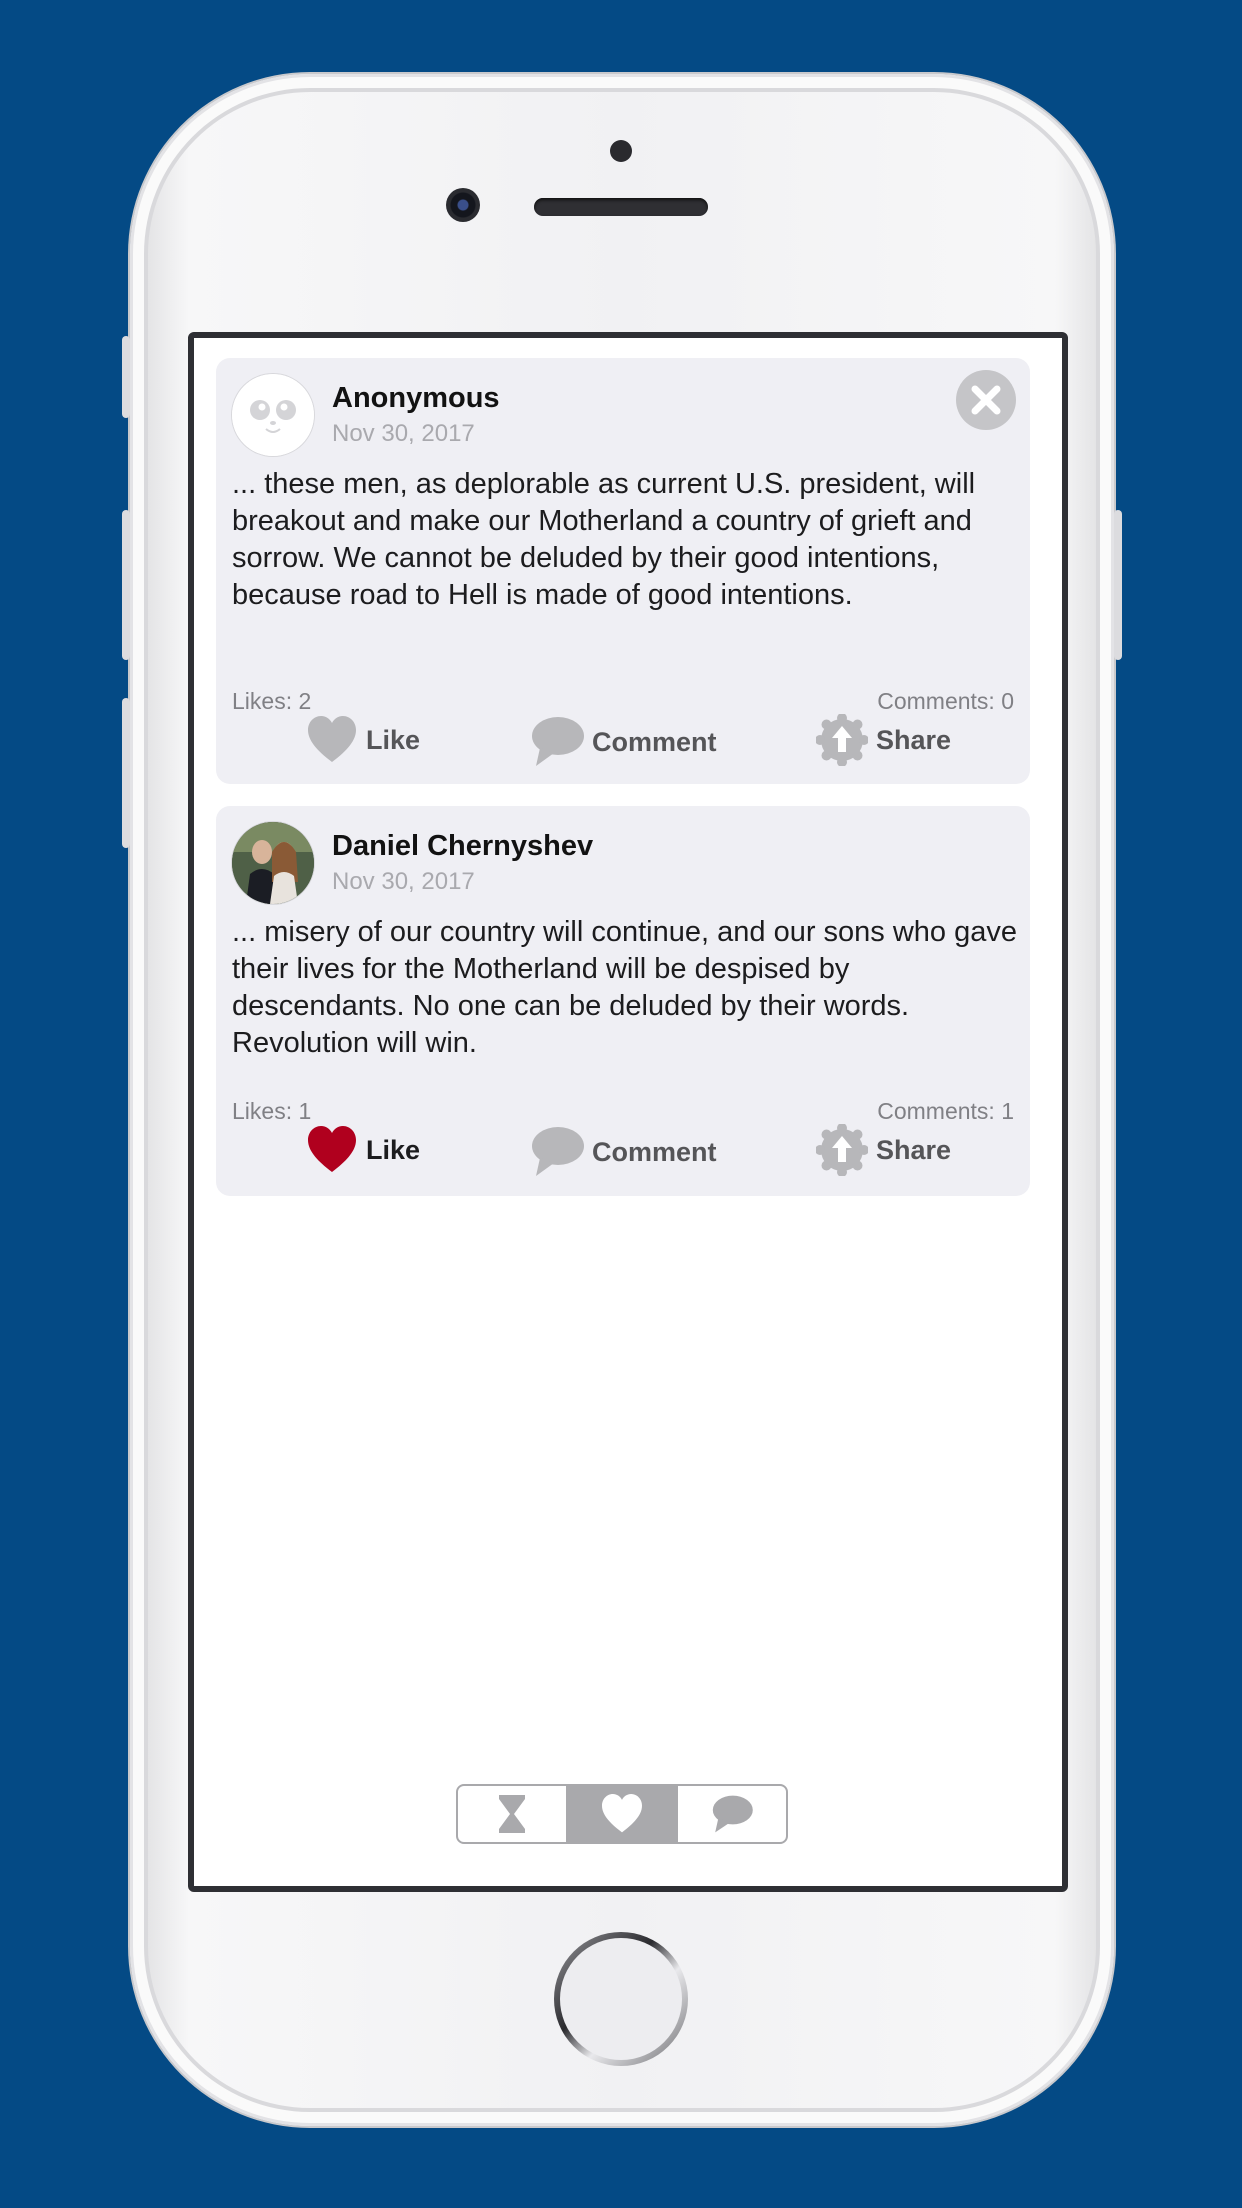 This screenshot has width=1242, height=2208. I want to click on tab-favorites, so click(623, 1814).